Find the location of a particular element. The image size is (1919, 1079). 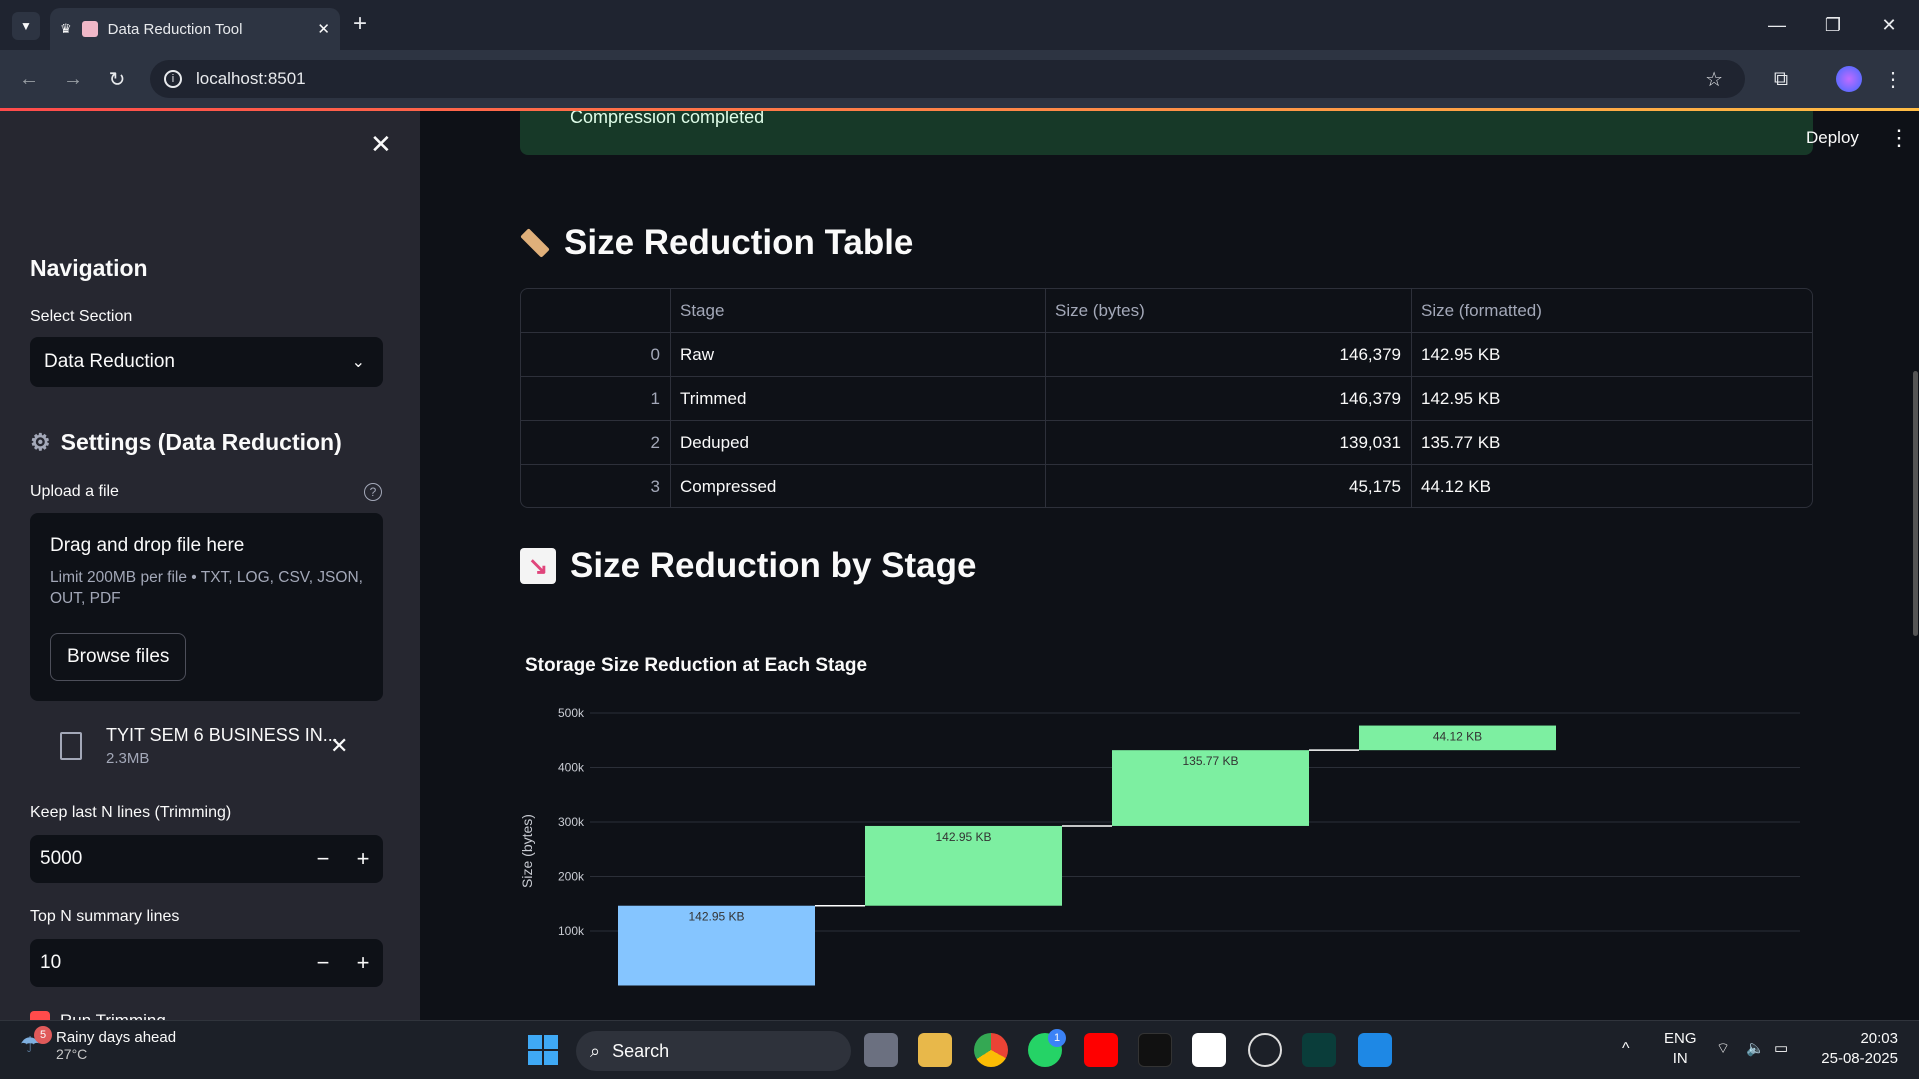

browser-tab: ♛ Data Reduction Tool ✕ is located at coordinates (195, 29).